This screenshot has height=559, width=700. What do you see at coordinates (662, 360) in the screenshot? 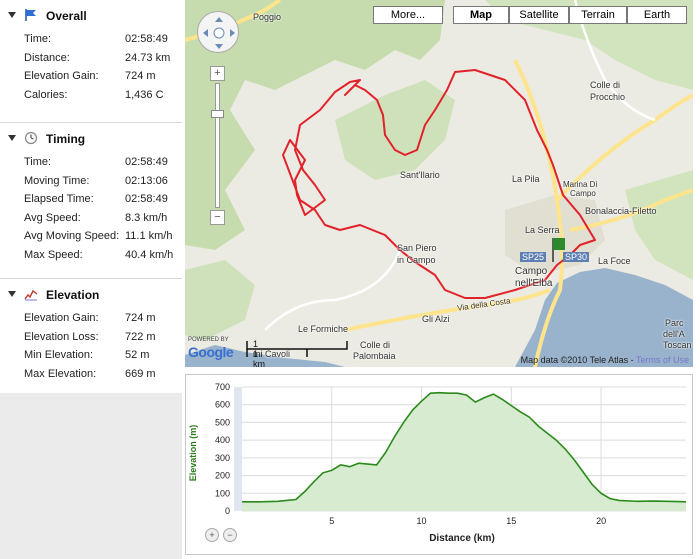
I see `terms-of-use-link: Terms of Use` at bounding box center [662, 360].